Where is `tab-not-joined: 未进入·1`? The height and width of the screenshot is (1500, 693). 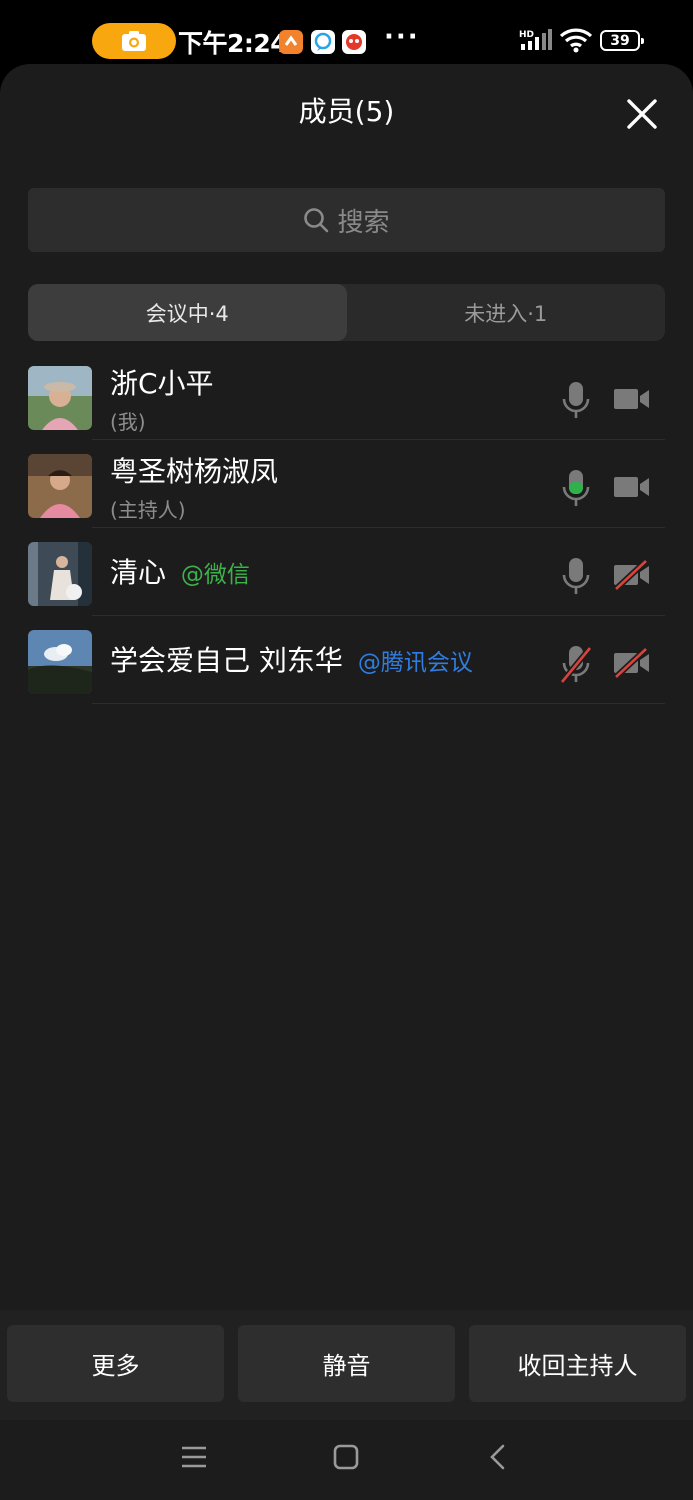
tab-not-joined: 未进入·1 is located at coordinates (506, 312).